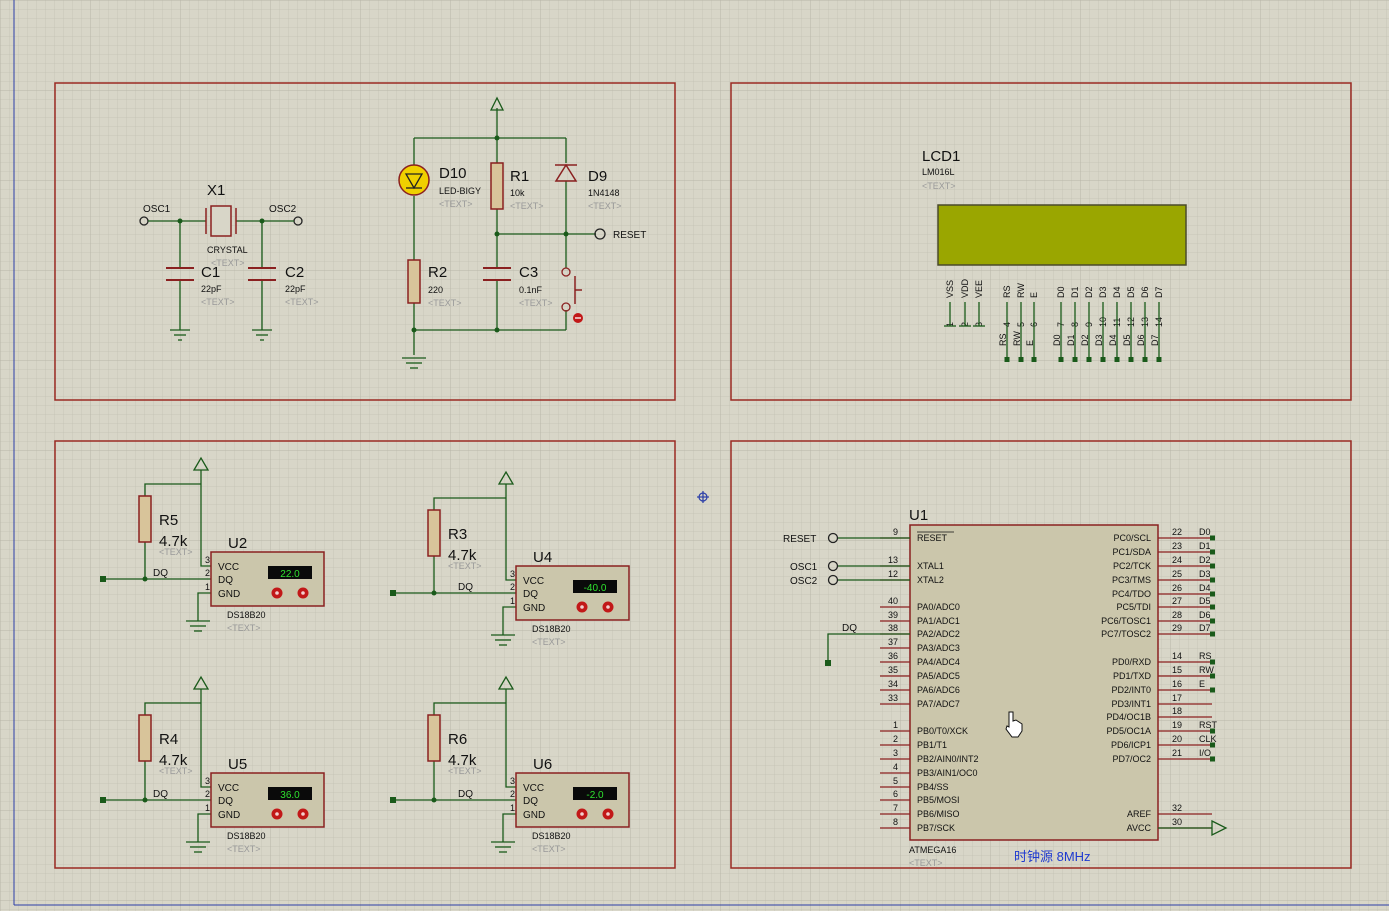 The width and height of the screenshot is (1389, 911). Describe the element at coordinates (605, 206) in the screenshot. I see `d9-text: <TEXT>` at that location.